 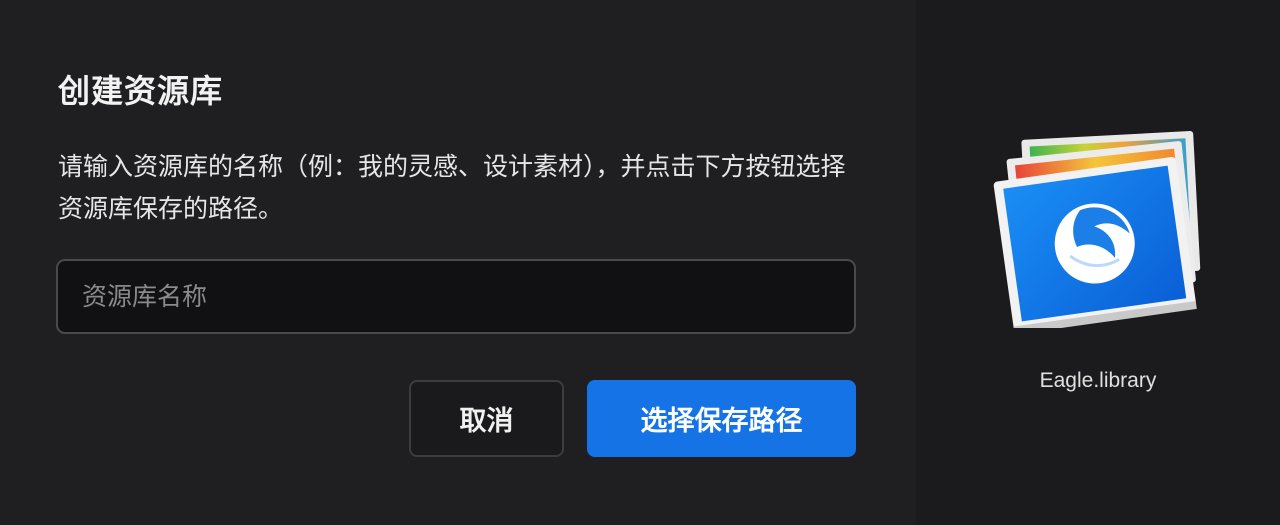 What do you see at coordinates (141, 91) in the screenshot?
I see `dialog-title: 创建资源库` at bounding box center [141, 91].